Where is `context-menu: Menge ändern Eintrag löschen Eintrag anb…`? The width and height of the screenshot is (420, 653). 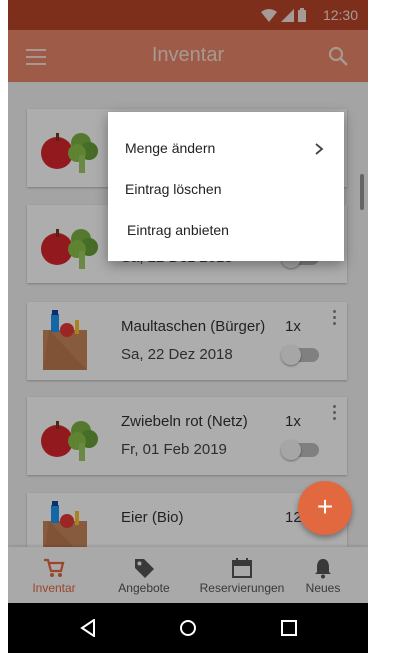
context-menu: Menge ändern Eintrag löschen Eintrag anb… is located at coordinates (226, 186).